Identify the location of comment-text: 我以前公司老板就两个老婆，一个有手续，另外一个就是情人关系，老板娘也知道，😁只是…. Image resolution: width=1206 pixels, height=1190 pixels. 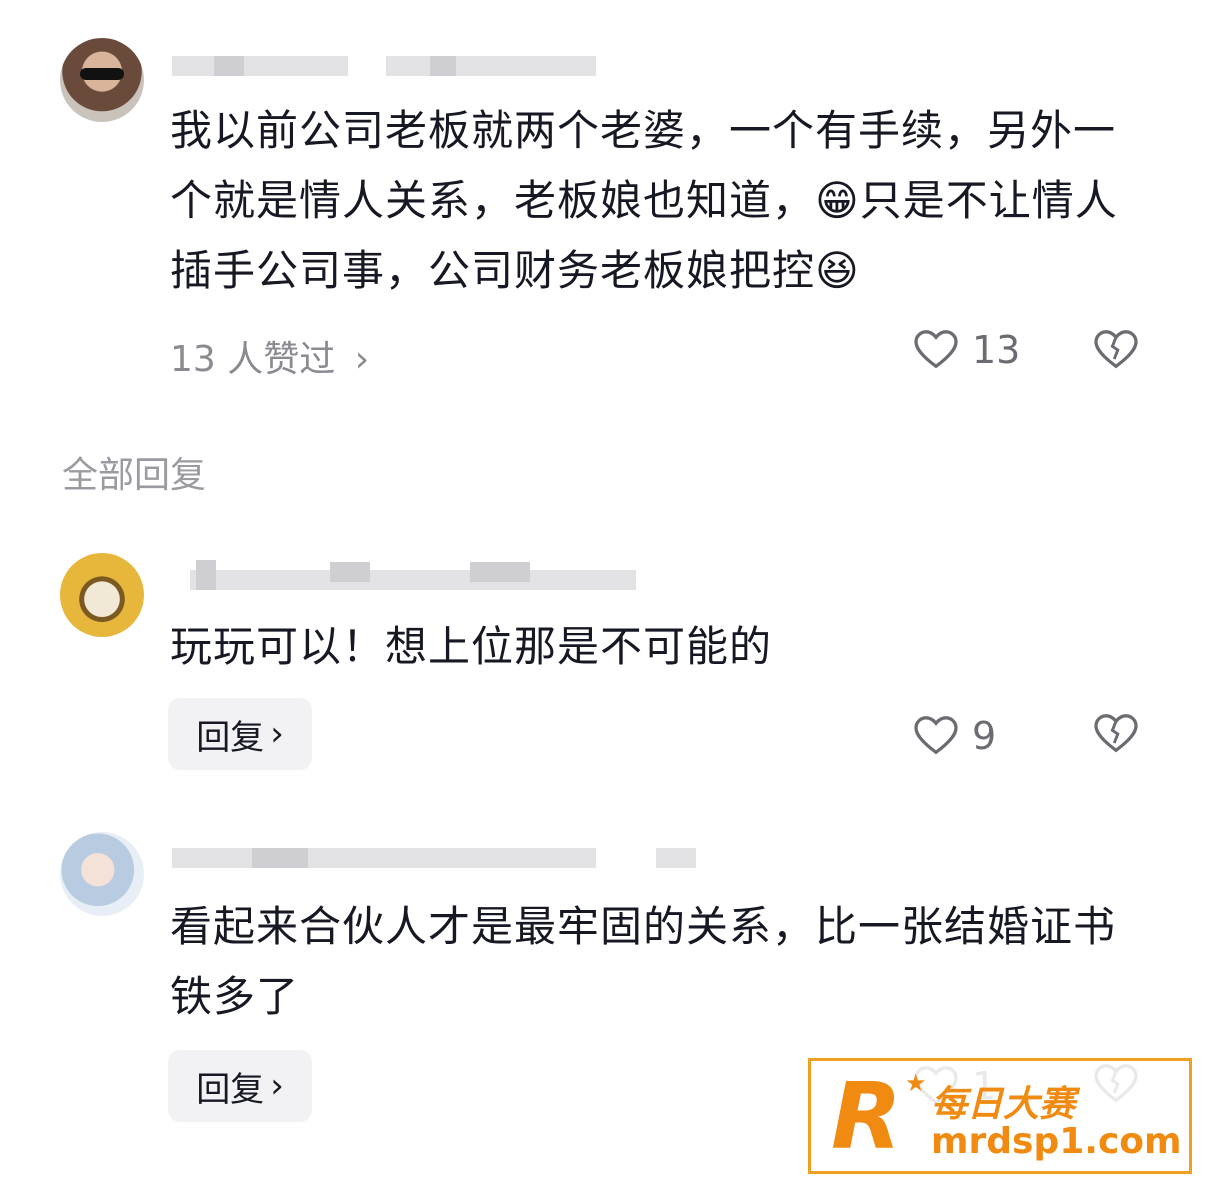
(644, 200).